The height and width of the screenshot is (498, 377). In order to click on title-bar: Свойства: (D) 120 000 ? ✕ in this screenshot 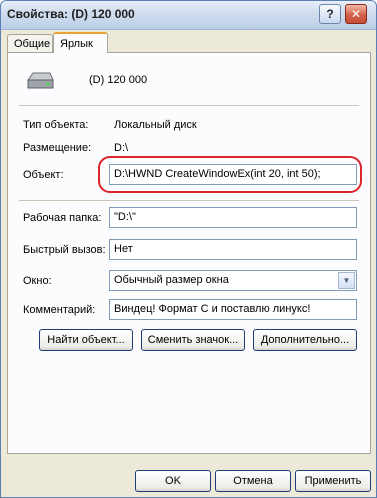, I will do `click(188, 15)`.